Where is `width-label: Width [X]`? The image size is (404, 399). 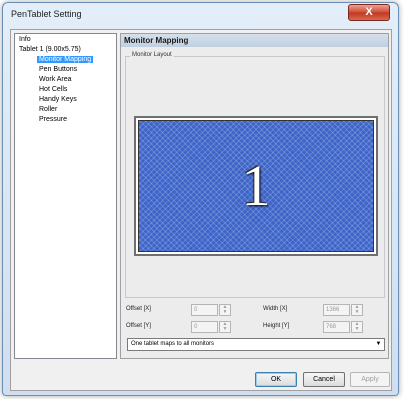
width-label: Width [X] is located at coordinates (275, 309).